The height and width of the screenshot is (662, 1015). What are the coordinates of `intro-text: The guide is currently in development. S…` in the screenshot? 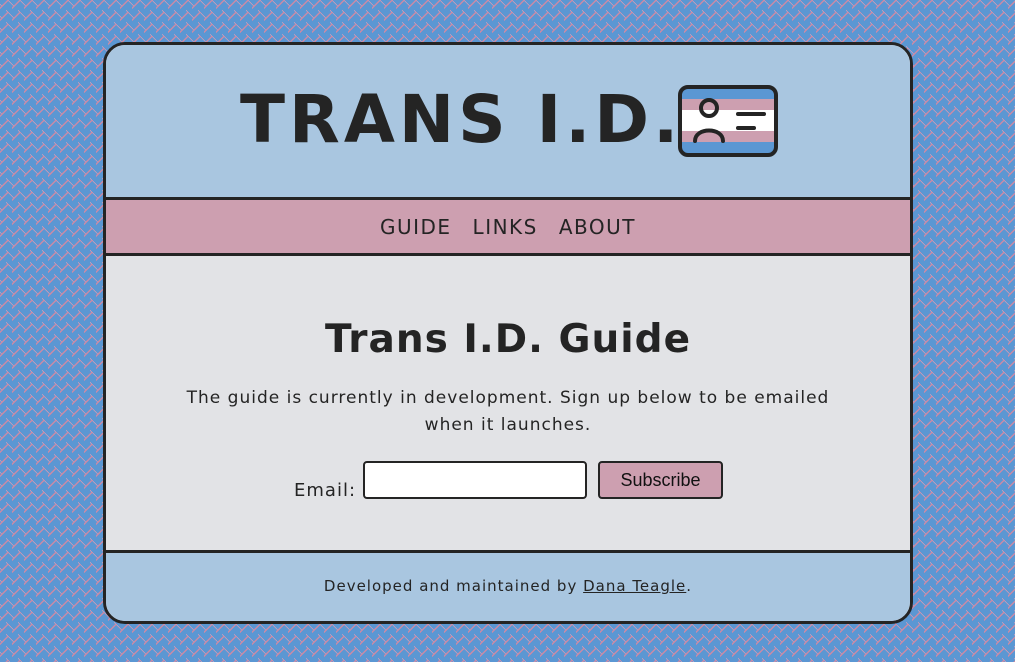 It's located at (508, 411).